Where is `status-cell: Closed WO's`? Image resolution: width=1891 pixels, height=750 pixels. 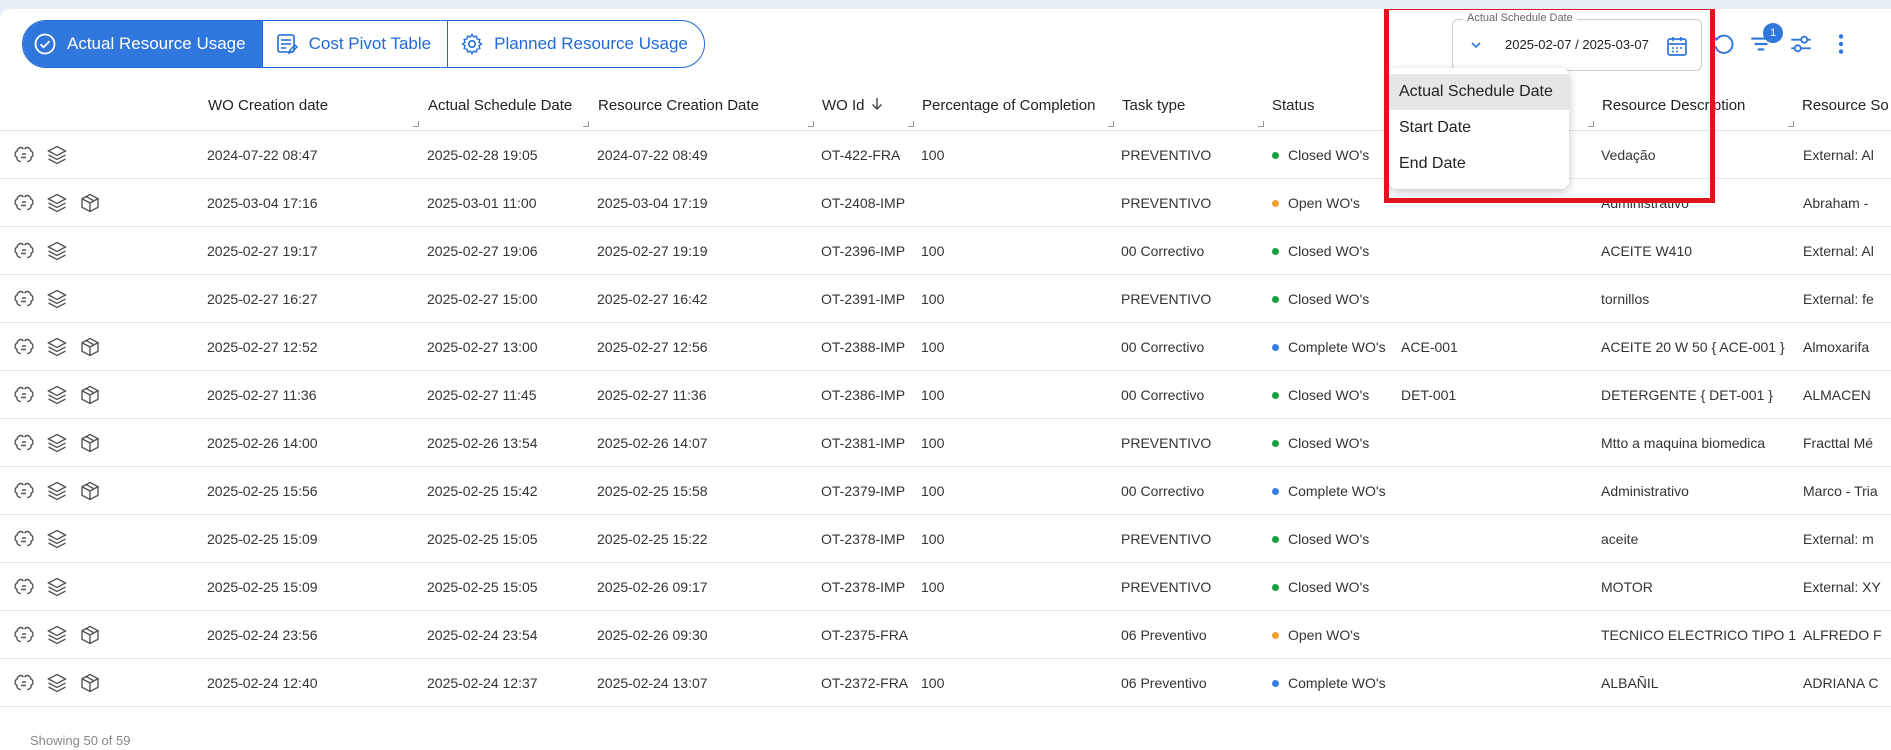
status-cell: Closed WO's is located at coordinates (1320, 299).